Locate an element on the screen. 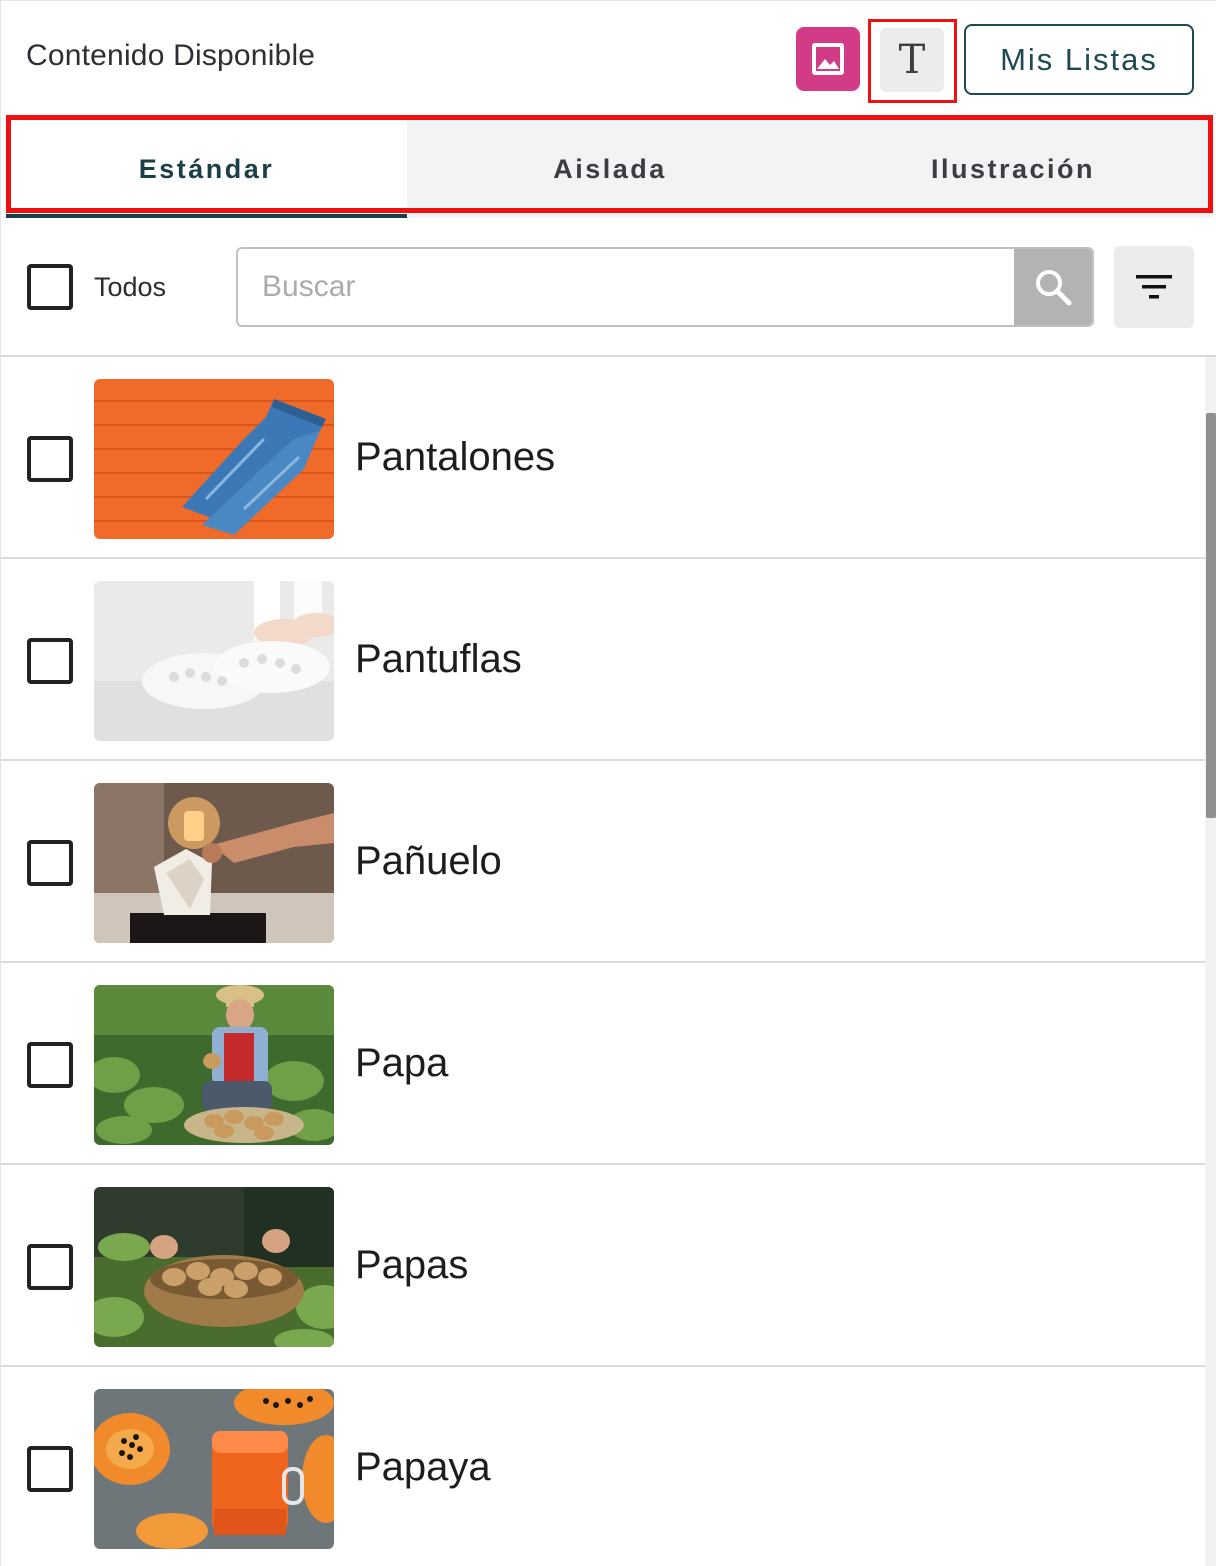 The height and width of the screenshot is (1566, 1216). list-item: Papaya is located at coordinates (603, 1466).